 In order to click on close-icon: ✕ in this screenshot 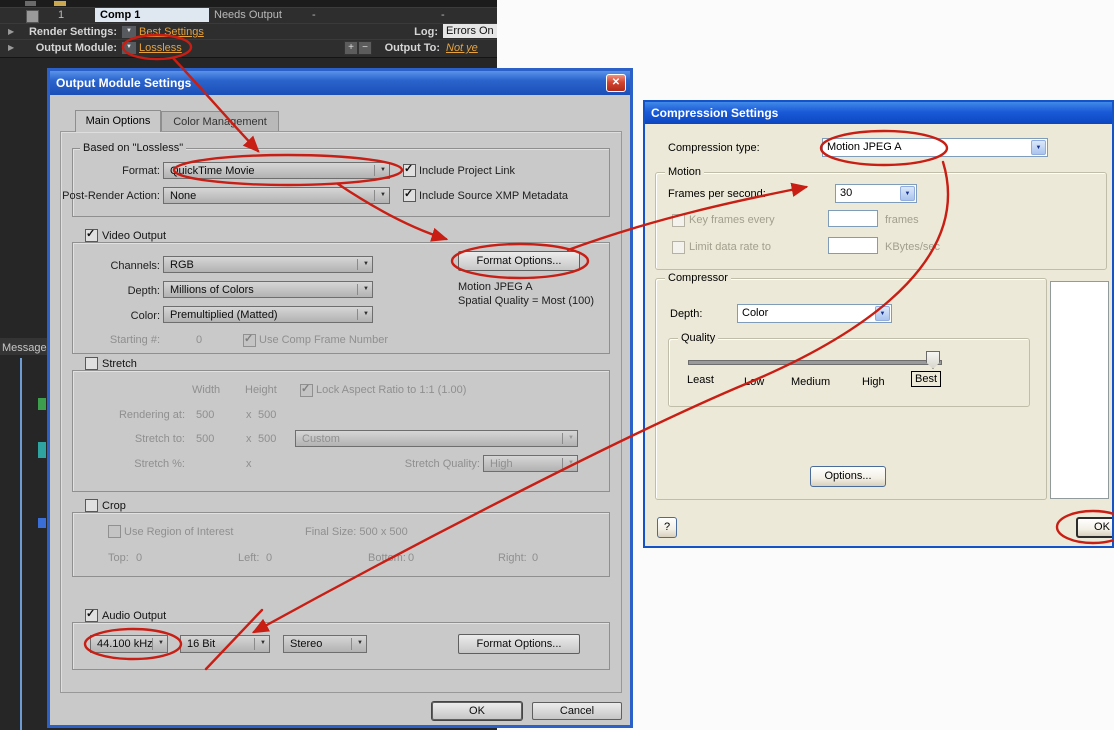, I will do `click(616, 83)`.